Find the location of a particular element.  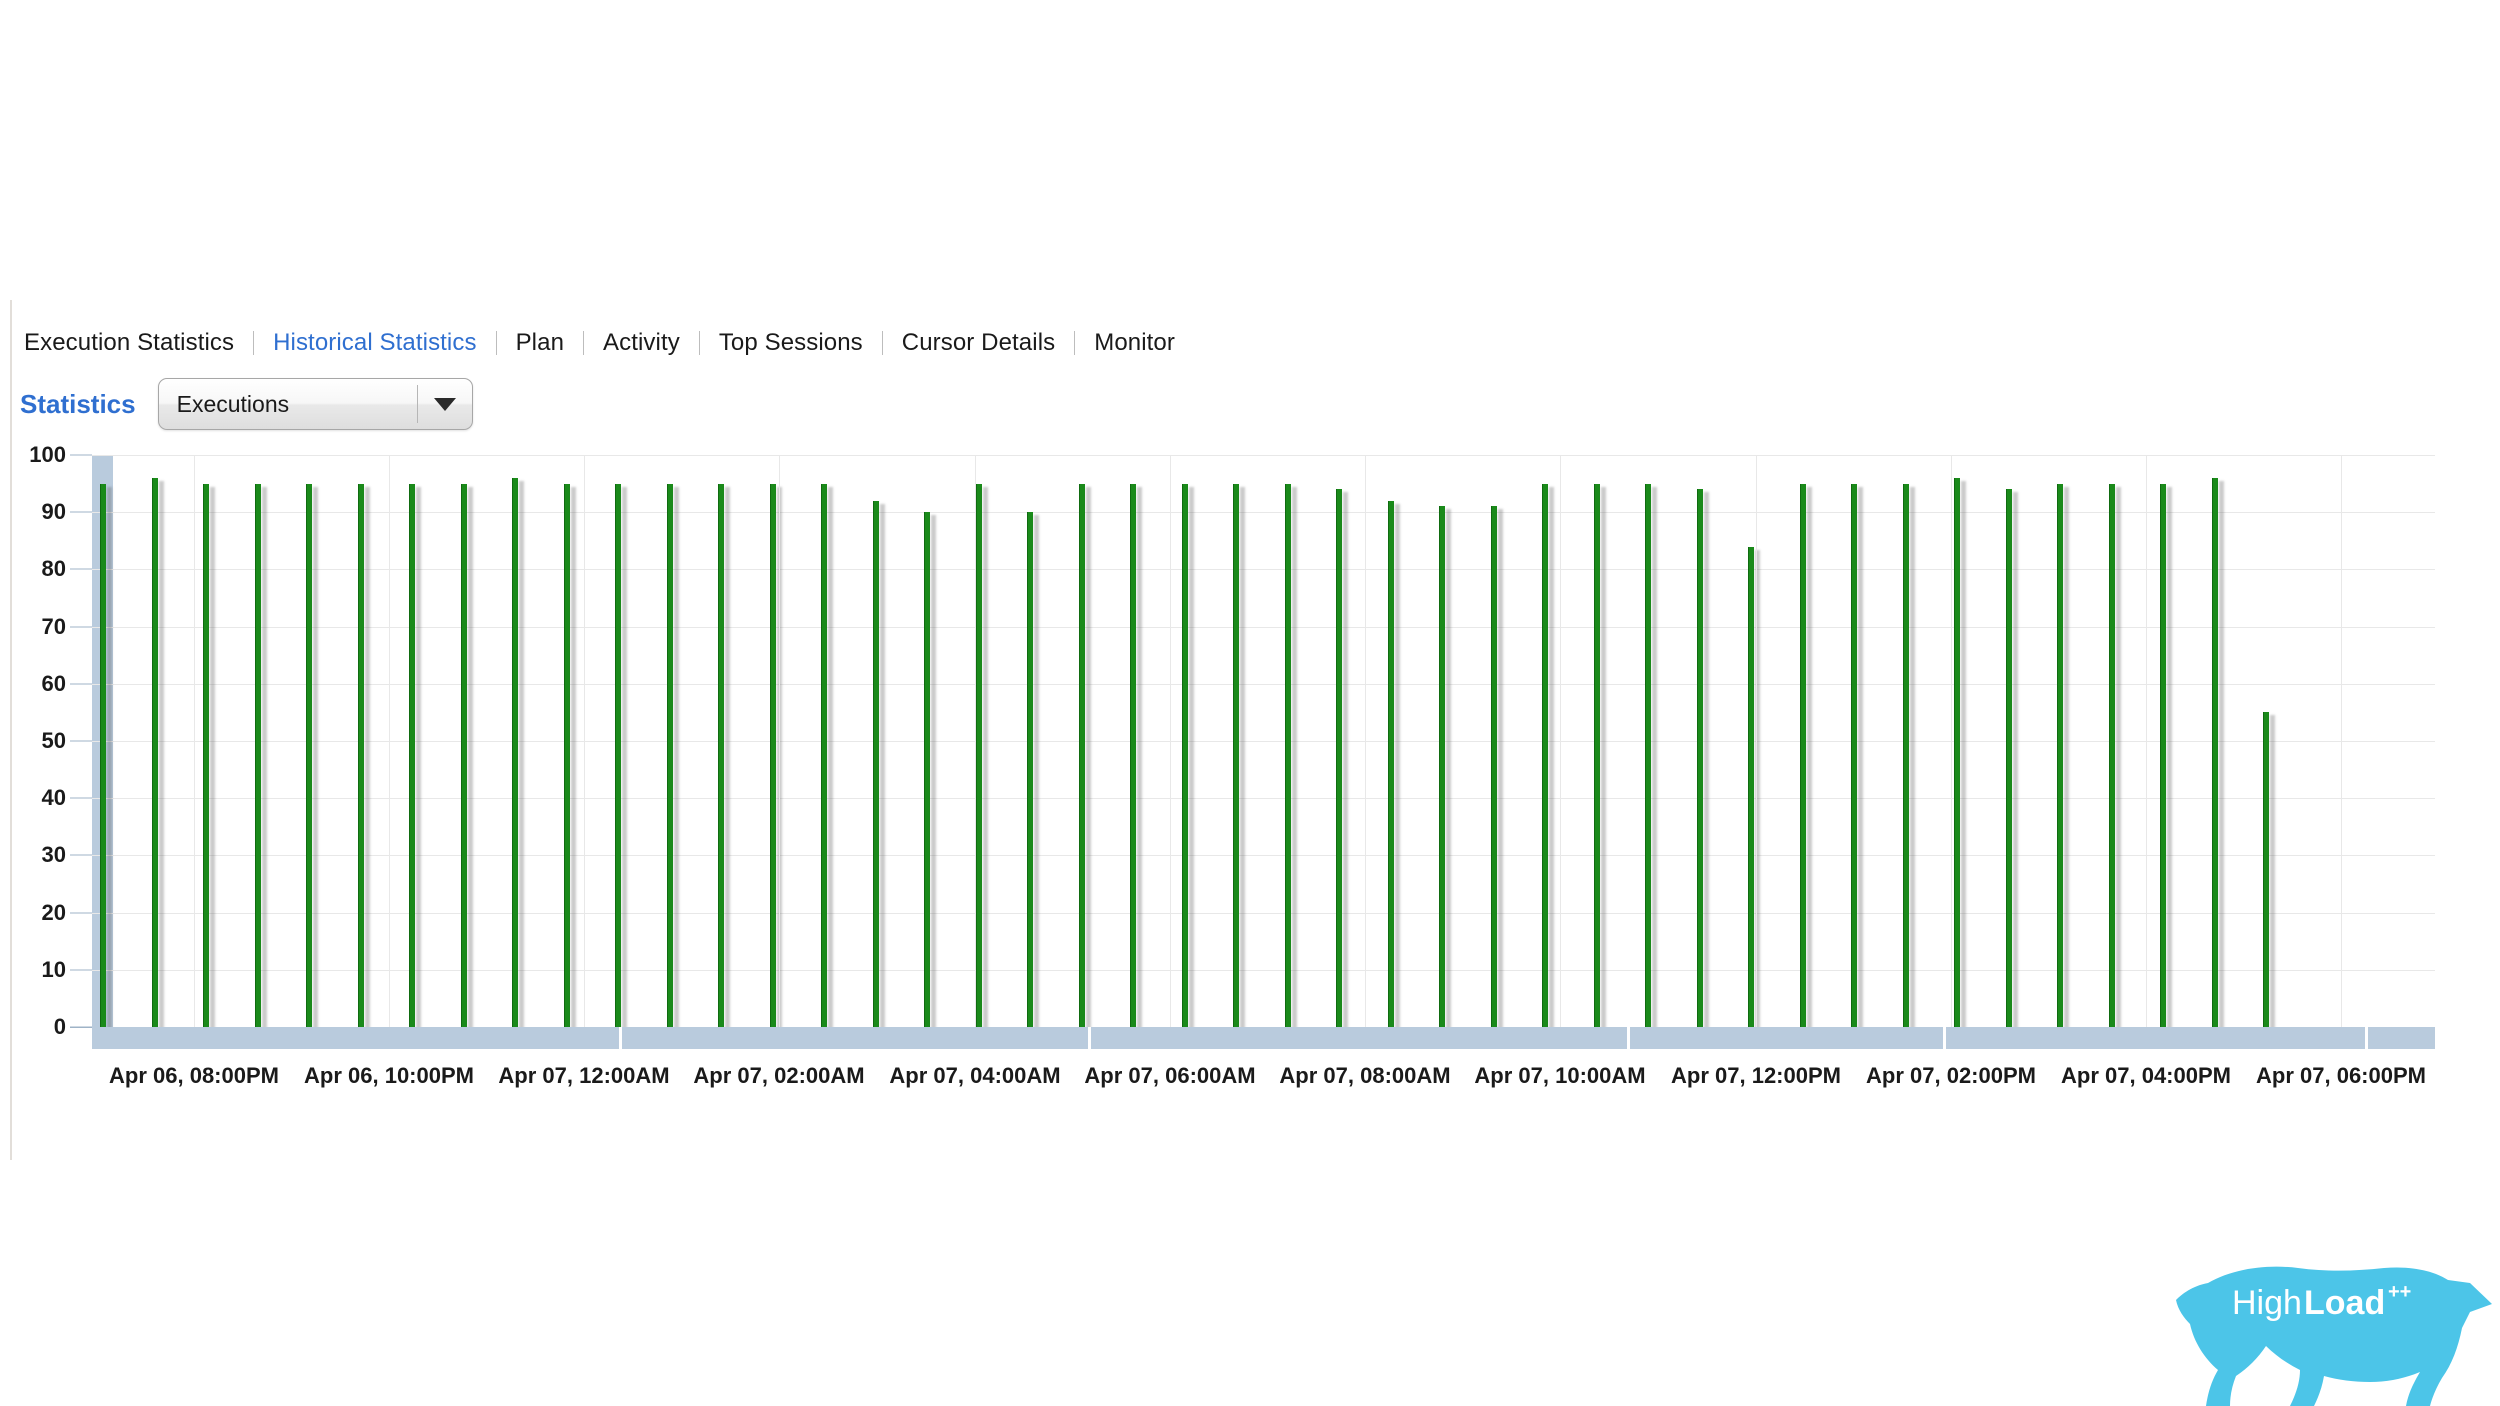

nav-item-plan: Plan is located at coordinates (540, 343).